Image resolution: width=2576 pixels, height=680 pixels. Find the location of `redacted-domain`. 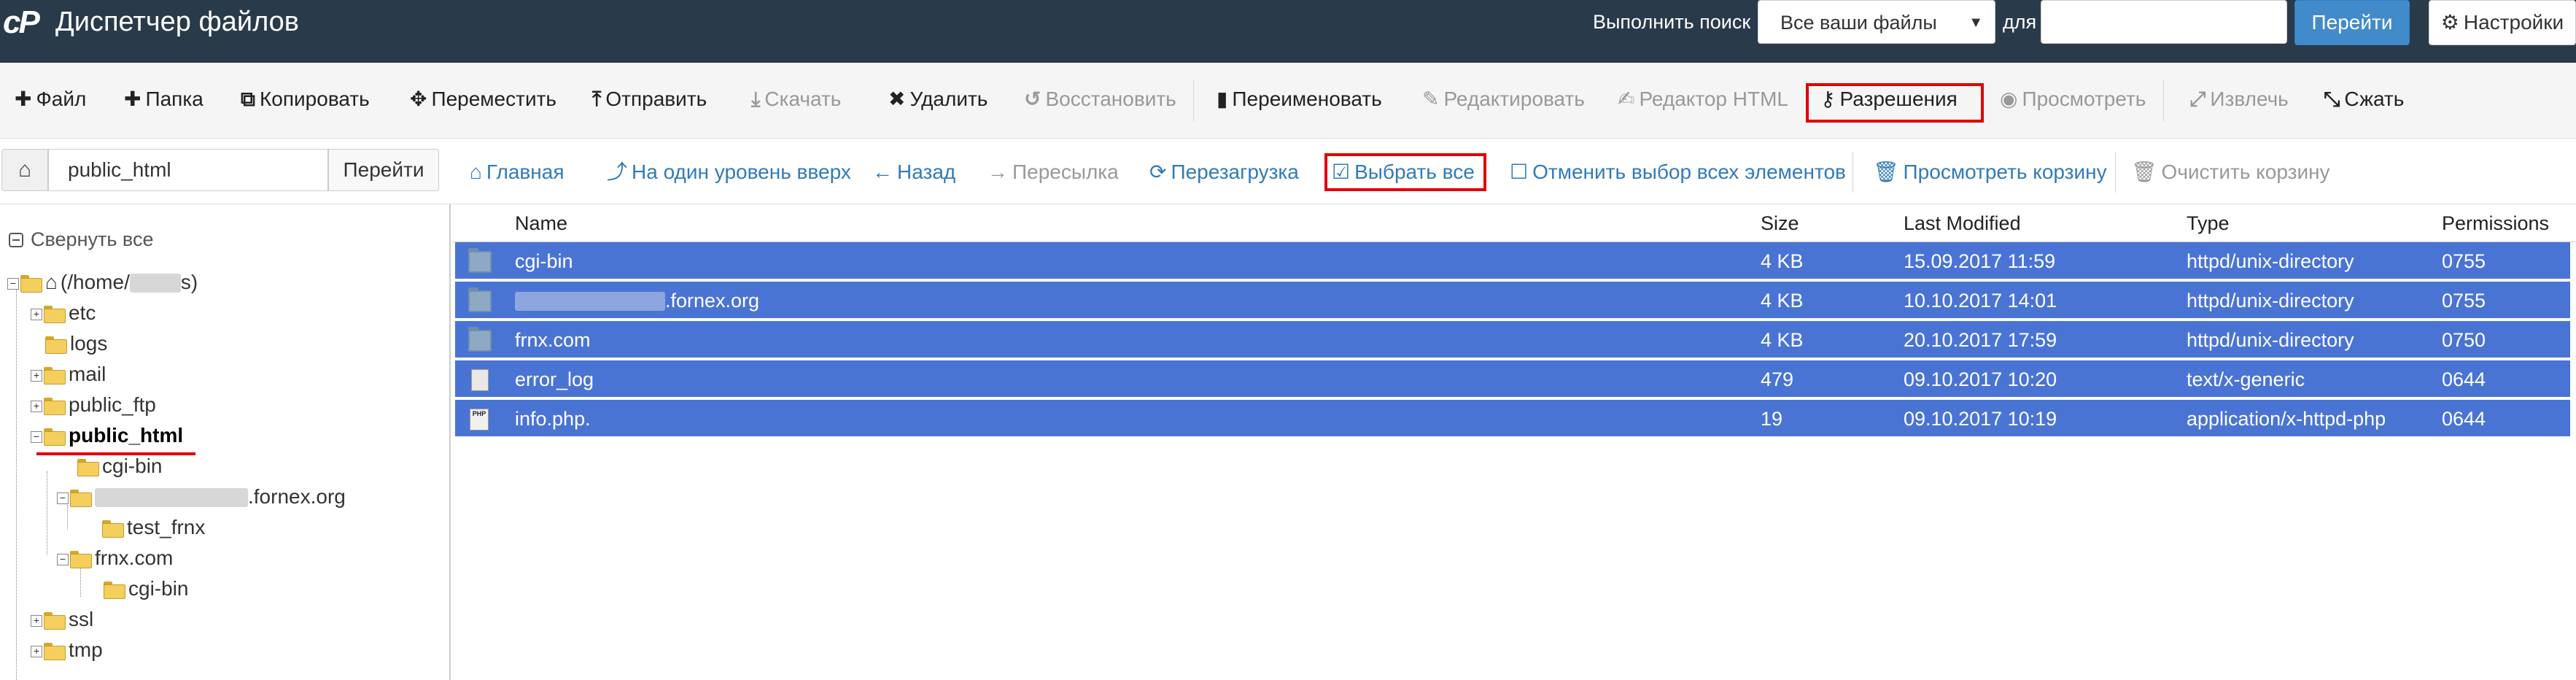

redacted-domain is located at coordinates (590, 301).